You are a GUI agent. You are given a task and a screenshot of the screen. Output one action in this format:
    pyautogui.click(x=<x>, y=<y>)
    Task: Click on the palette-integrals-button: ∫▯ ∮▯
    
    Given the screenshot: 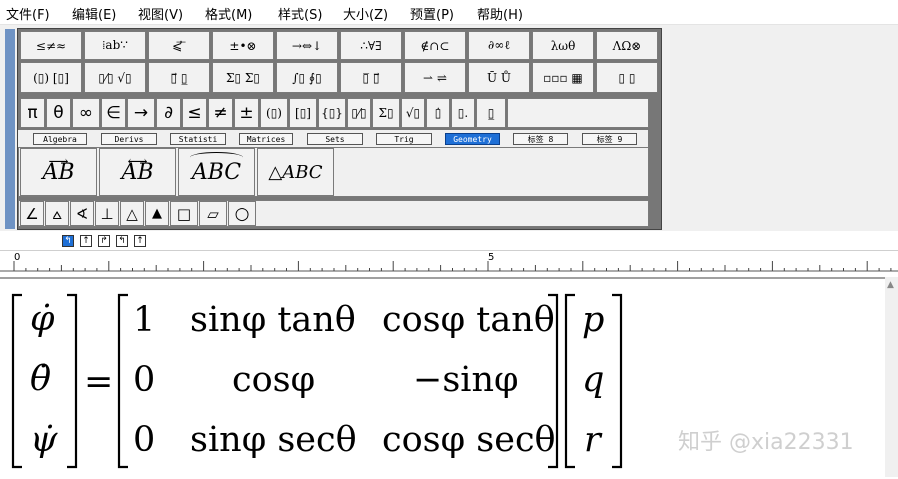 What is the action you would take?
    pyautogui.click(x=307, y=77)
    